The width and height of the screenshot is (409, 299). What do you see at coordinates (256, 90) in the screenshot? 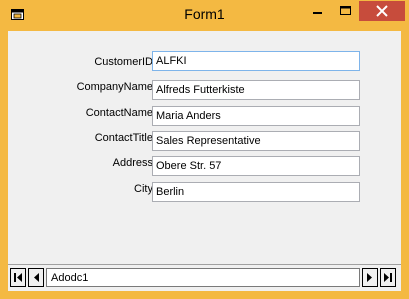
I see `companyname-field: Alfreds Futterkiste` at bounding box center [256, 90].